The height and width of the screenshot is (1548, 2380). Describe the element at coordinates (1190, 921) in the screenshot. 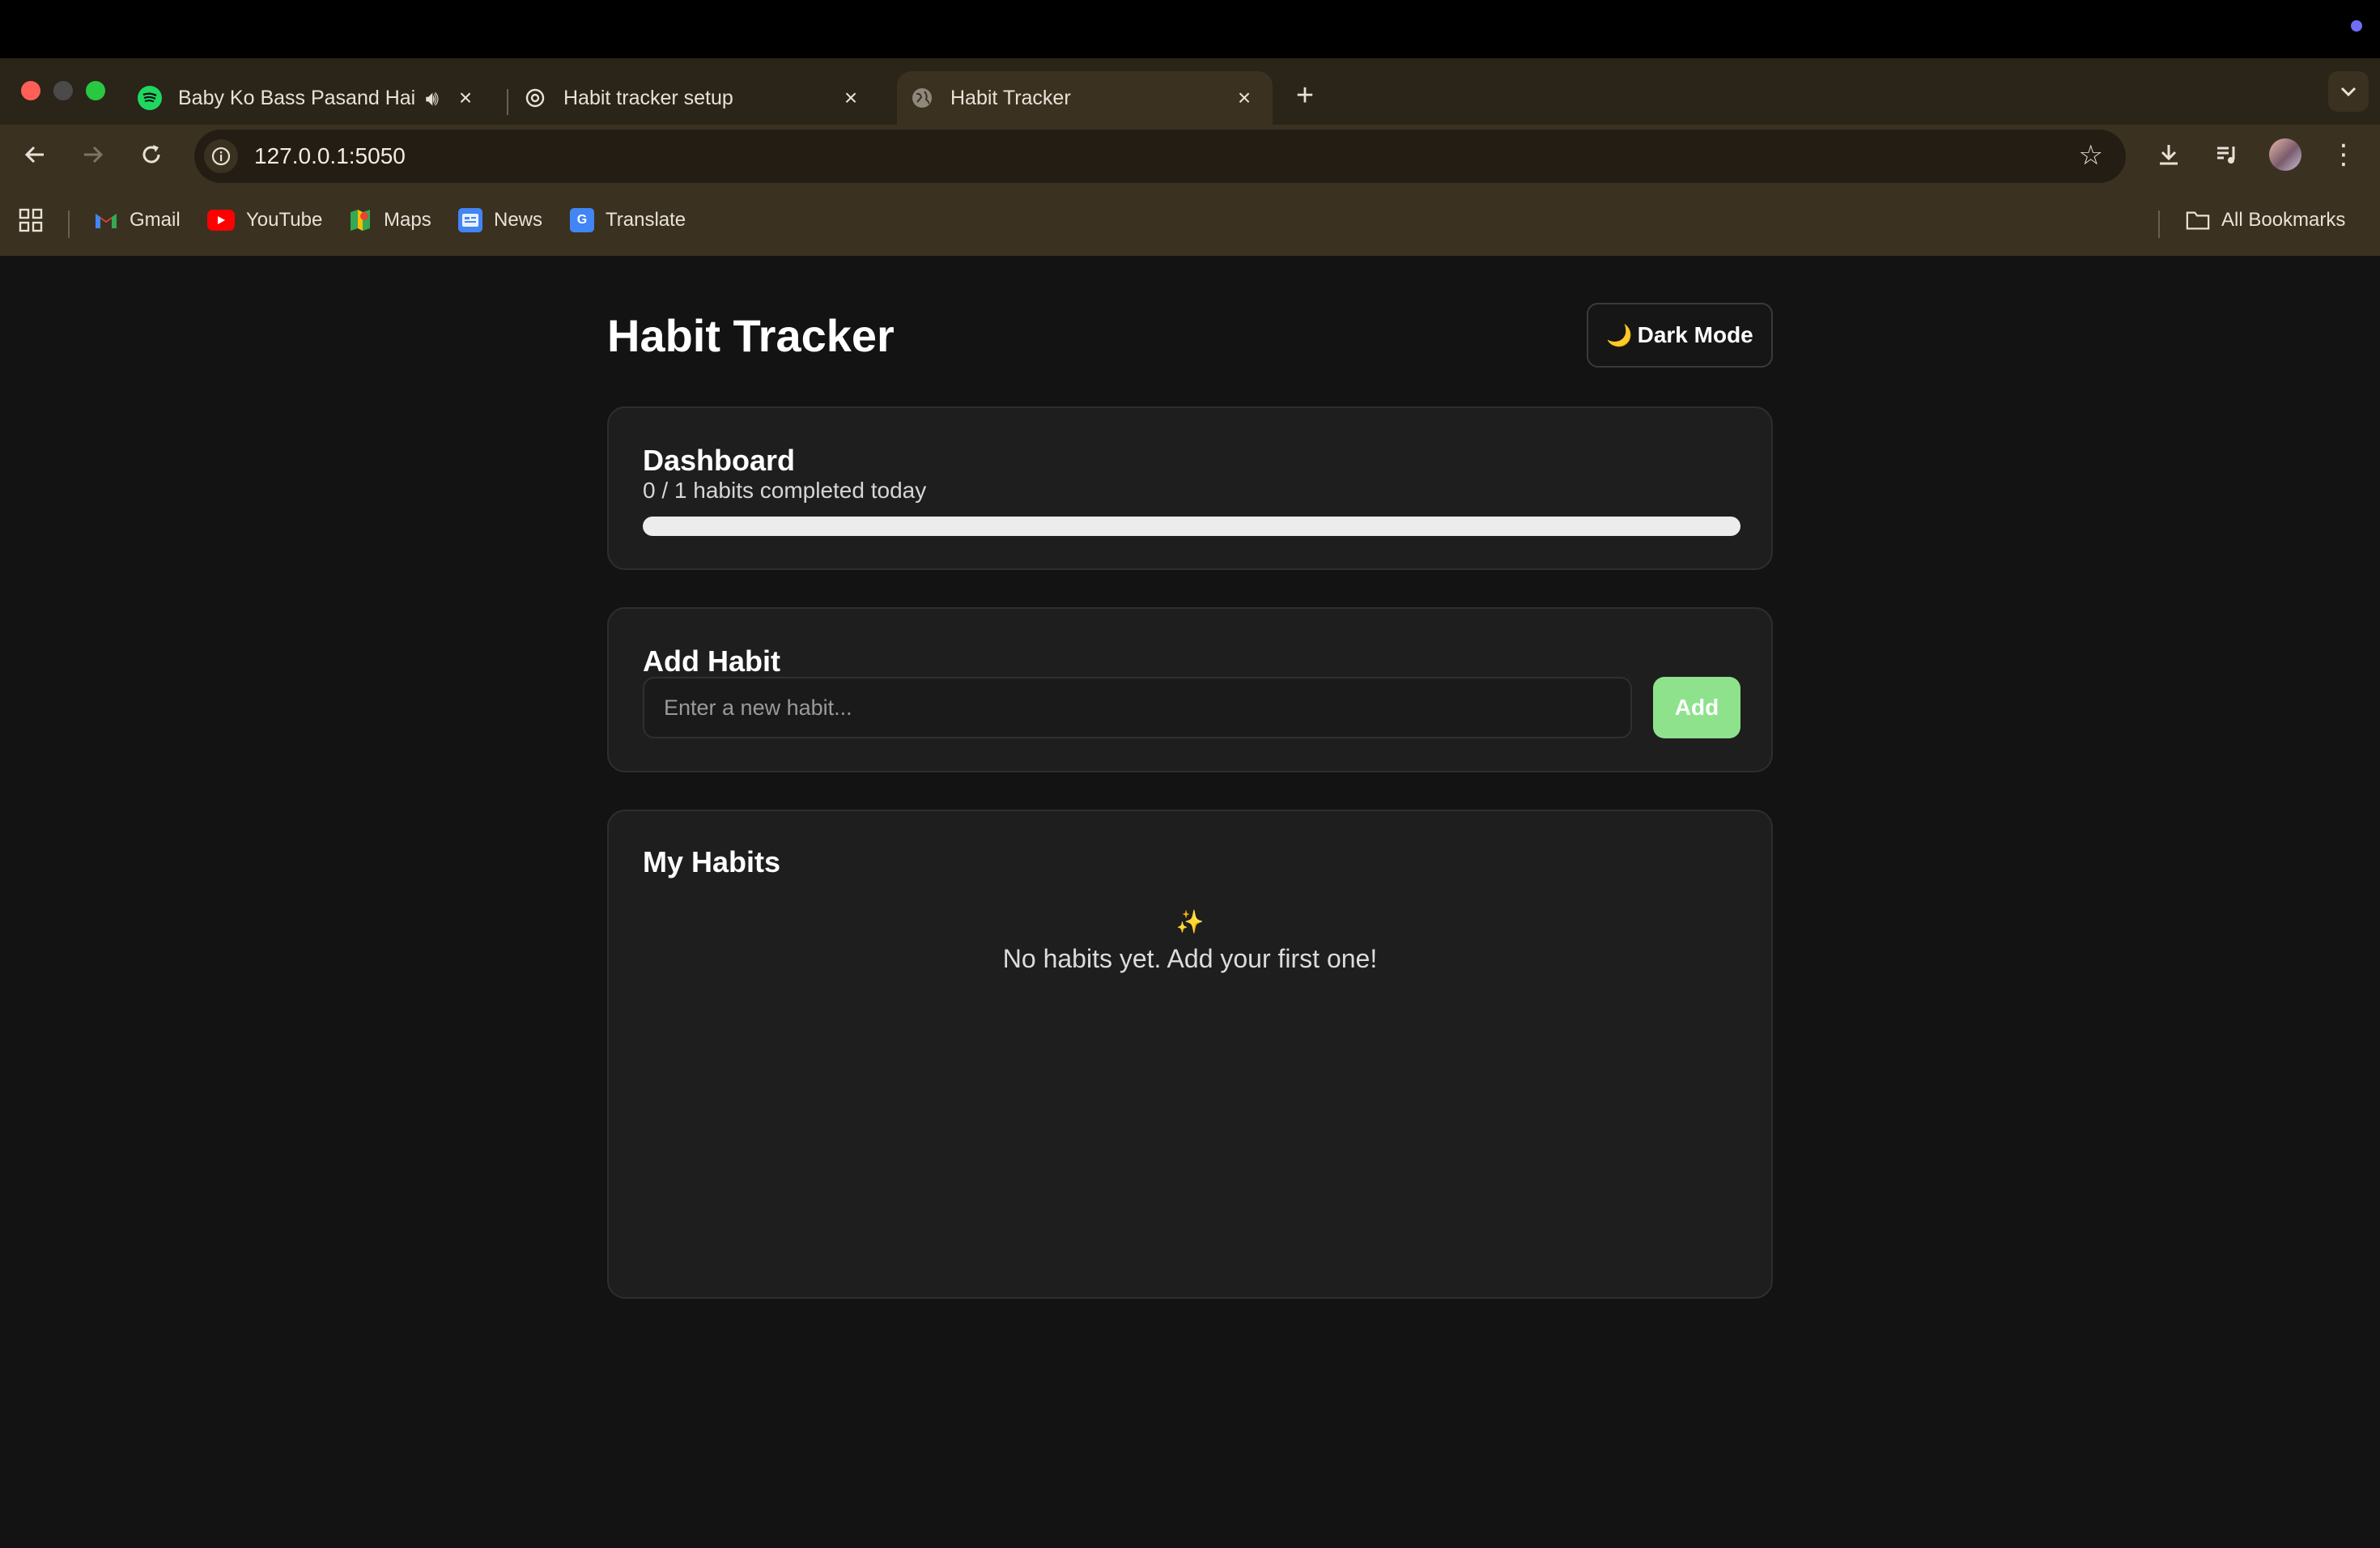

I see `sparkles-icon: ✨` at that location.